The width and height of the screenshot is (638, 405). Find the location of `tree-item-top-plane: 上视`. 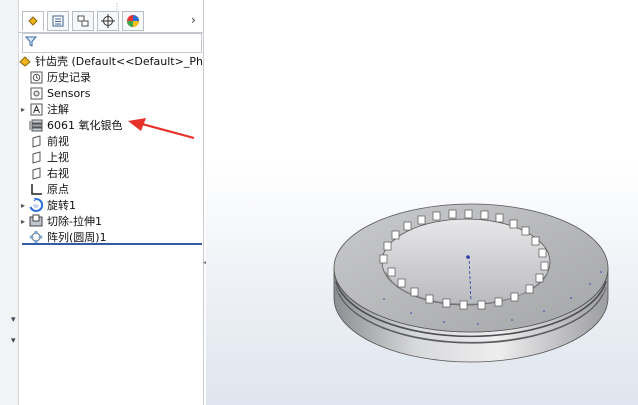

tree-item-top-plane: 上视 is located at coordinates (110, 157).